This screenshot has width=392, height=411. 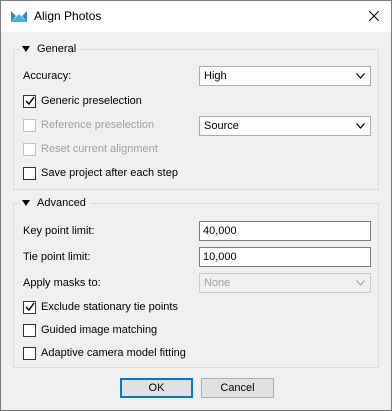 What do you see at coordinates (285, 257) in the screenshot?
I see `tie-point-limit-input: 10,000` at bounding box center [285, 257].